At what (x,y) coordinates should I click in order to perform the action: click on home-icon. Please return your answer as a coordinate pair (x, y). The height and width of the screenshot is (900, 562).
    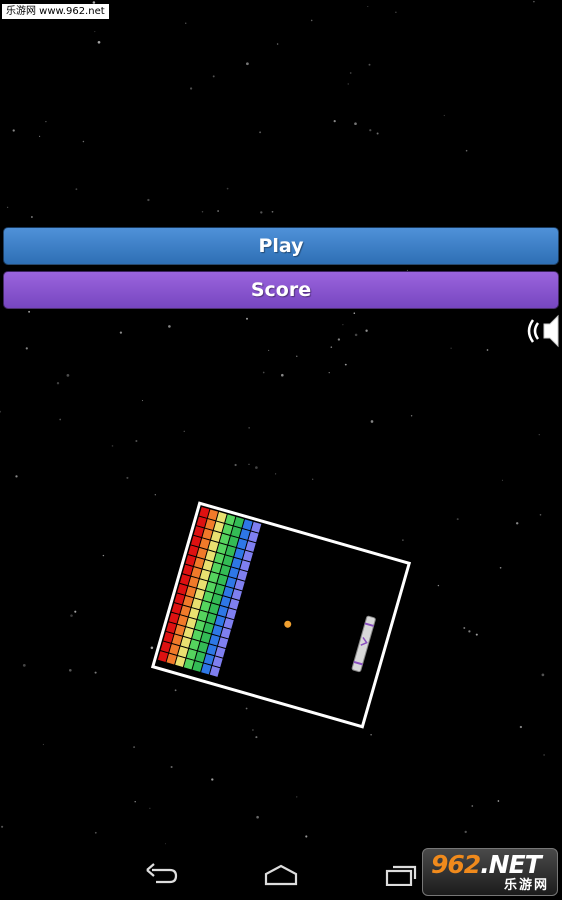
    Looking at the image, I should click on (281, 875).